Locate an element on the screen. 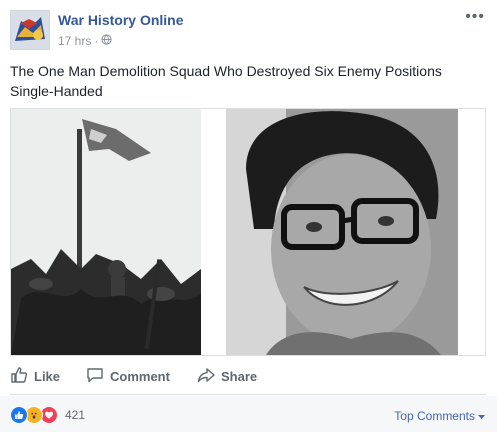  action-bar: Like Comment Share is located at coordinates (248, 377).